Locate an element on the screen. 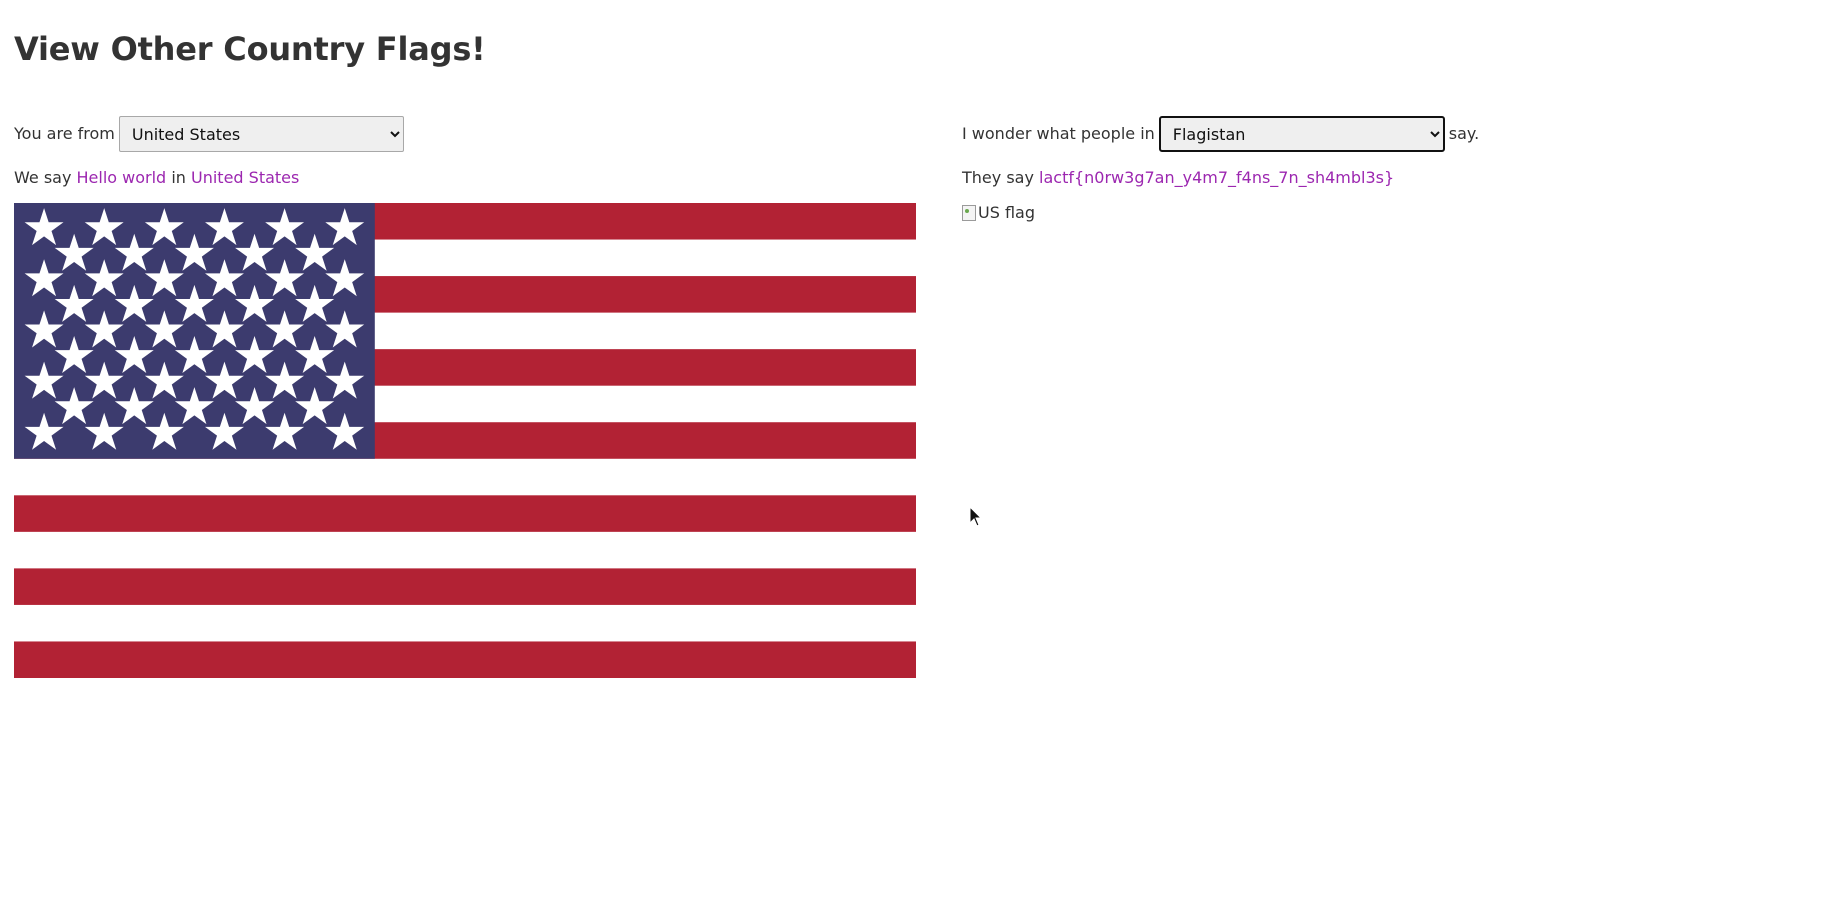 This screenshot has height=921, width=1840. we-say-line: We say Hello world in United States is located at coordinates (156, 178).